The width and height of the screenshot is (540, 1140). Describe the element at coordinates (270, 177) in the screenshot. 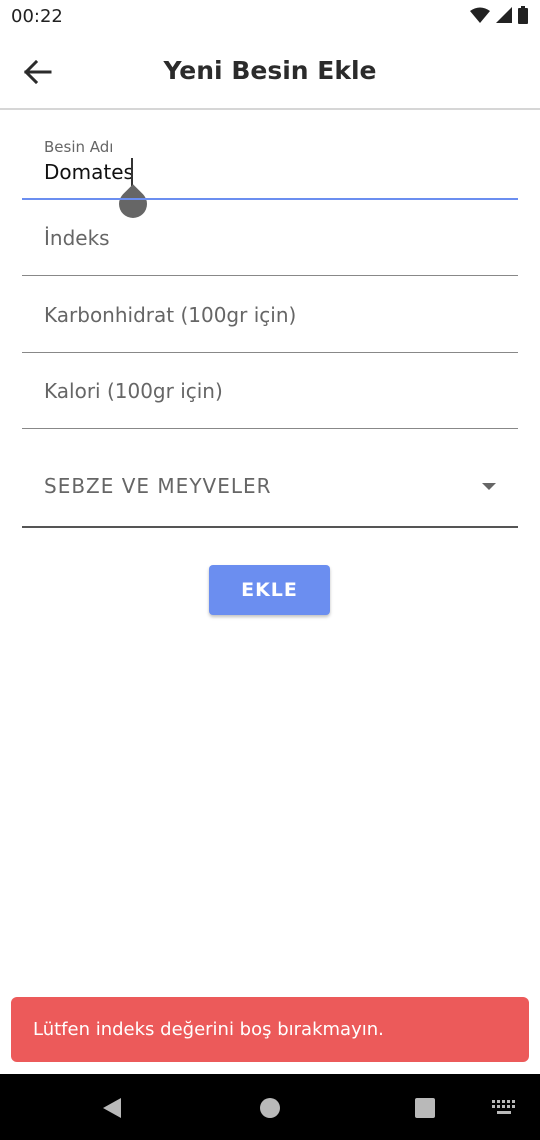

I see `food-name-field: Besin Adı Domates` at that location.